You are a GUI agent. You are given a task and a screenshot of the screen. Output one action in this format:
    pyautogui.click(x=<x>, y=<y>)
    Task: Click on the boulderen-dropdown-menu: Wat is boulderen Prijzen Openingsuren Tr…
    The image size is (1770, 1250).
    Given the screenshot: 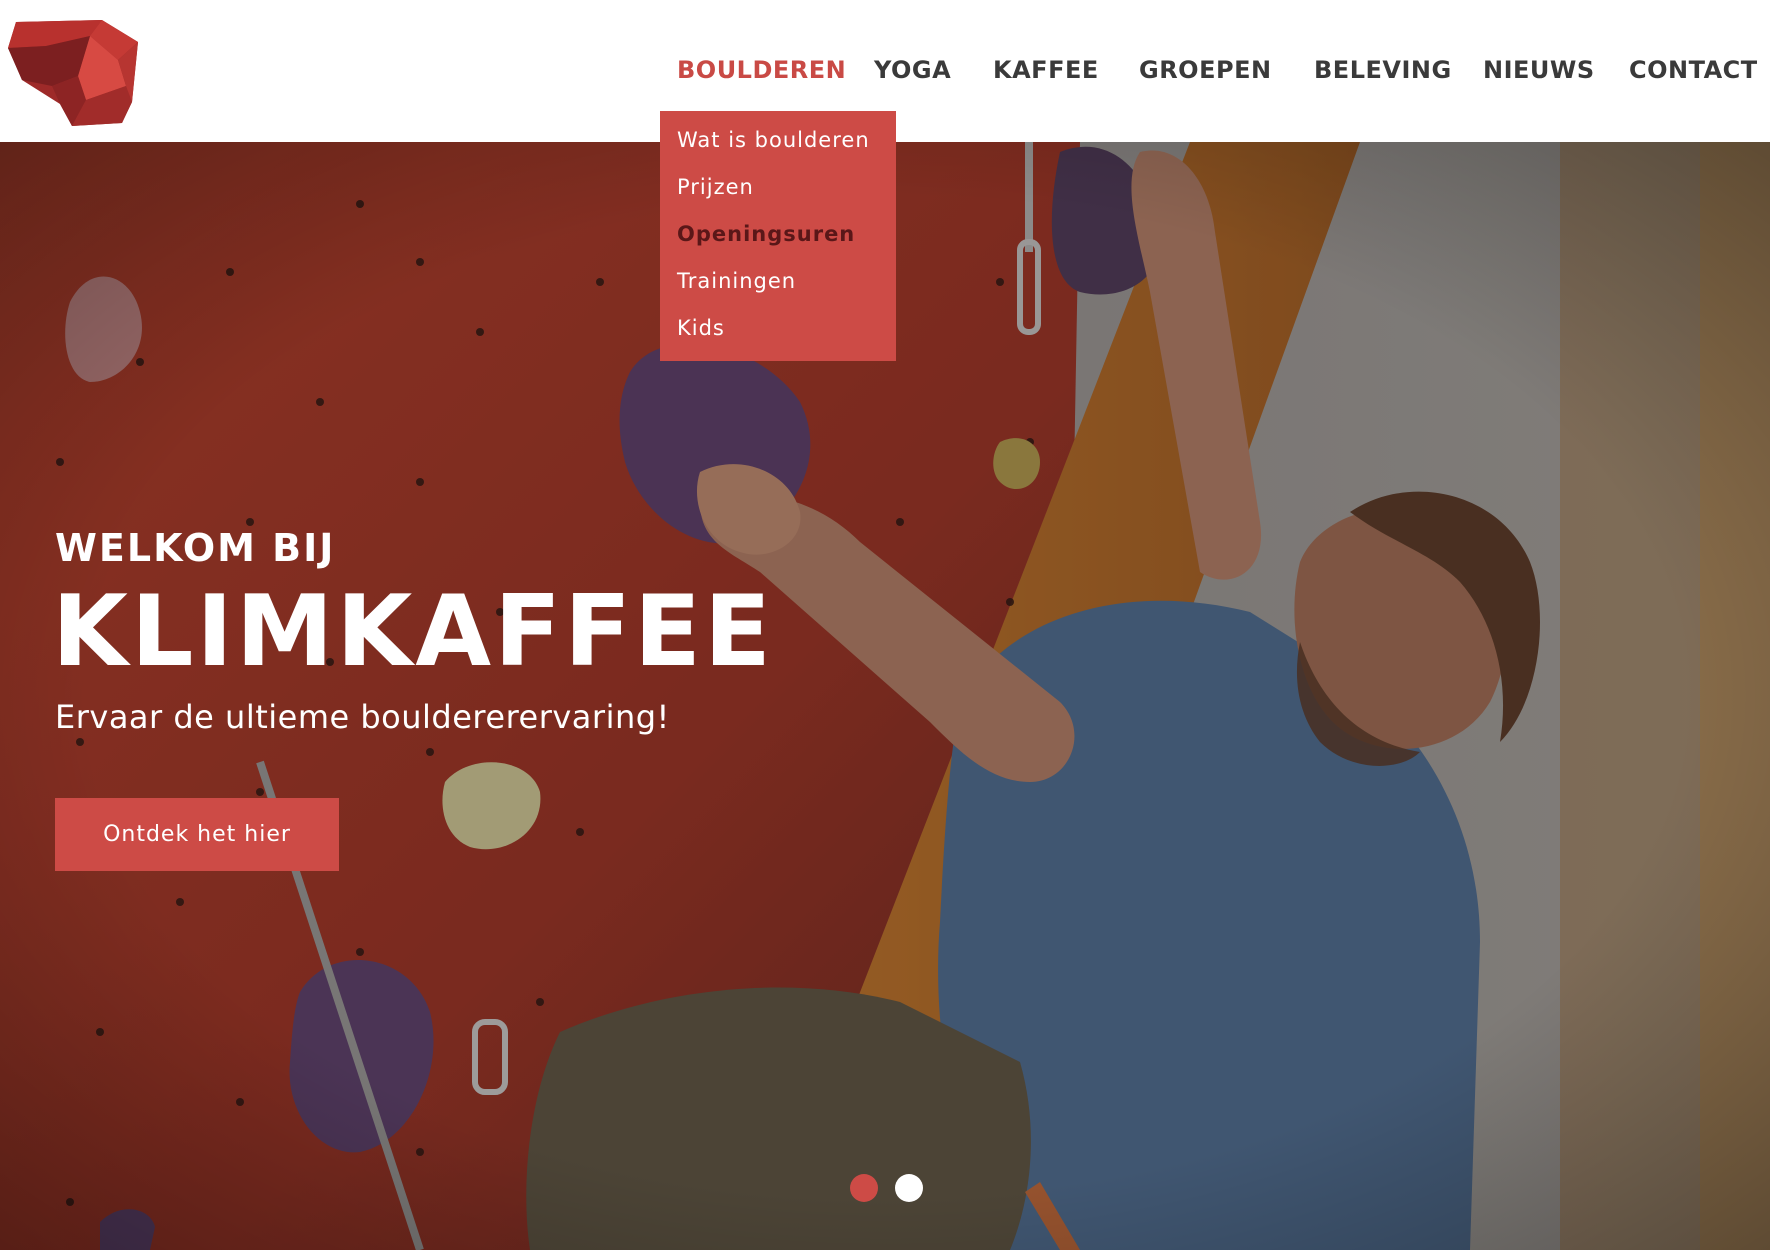 What is the action you would take?
    pyautogui.click(x=778, y=236)
    